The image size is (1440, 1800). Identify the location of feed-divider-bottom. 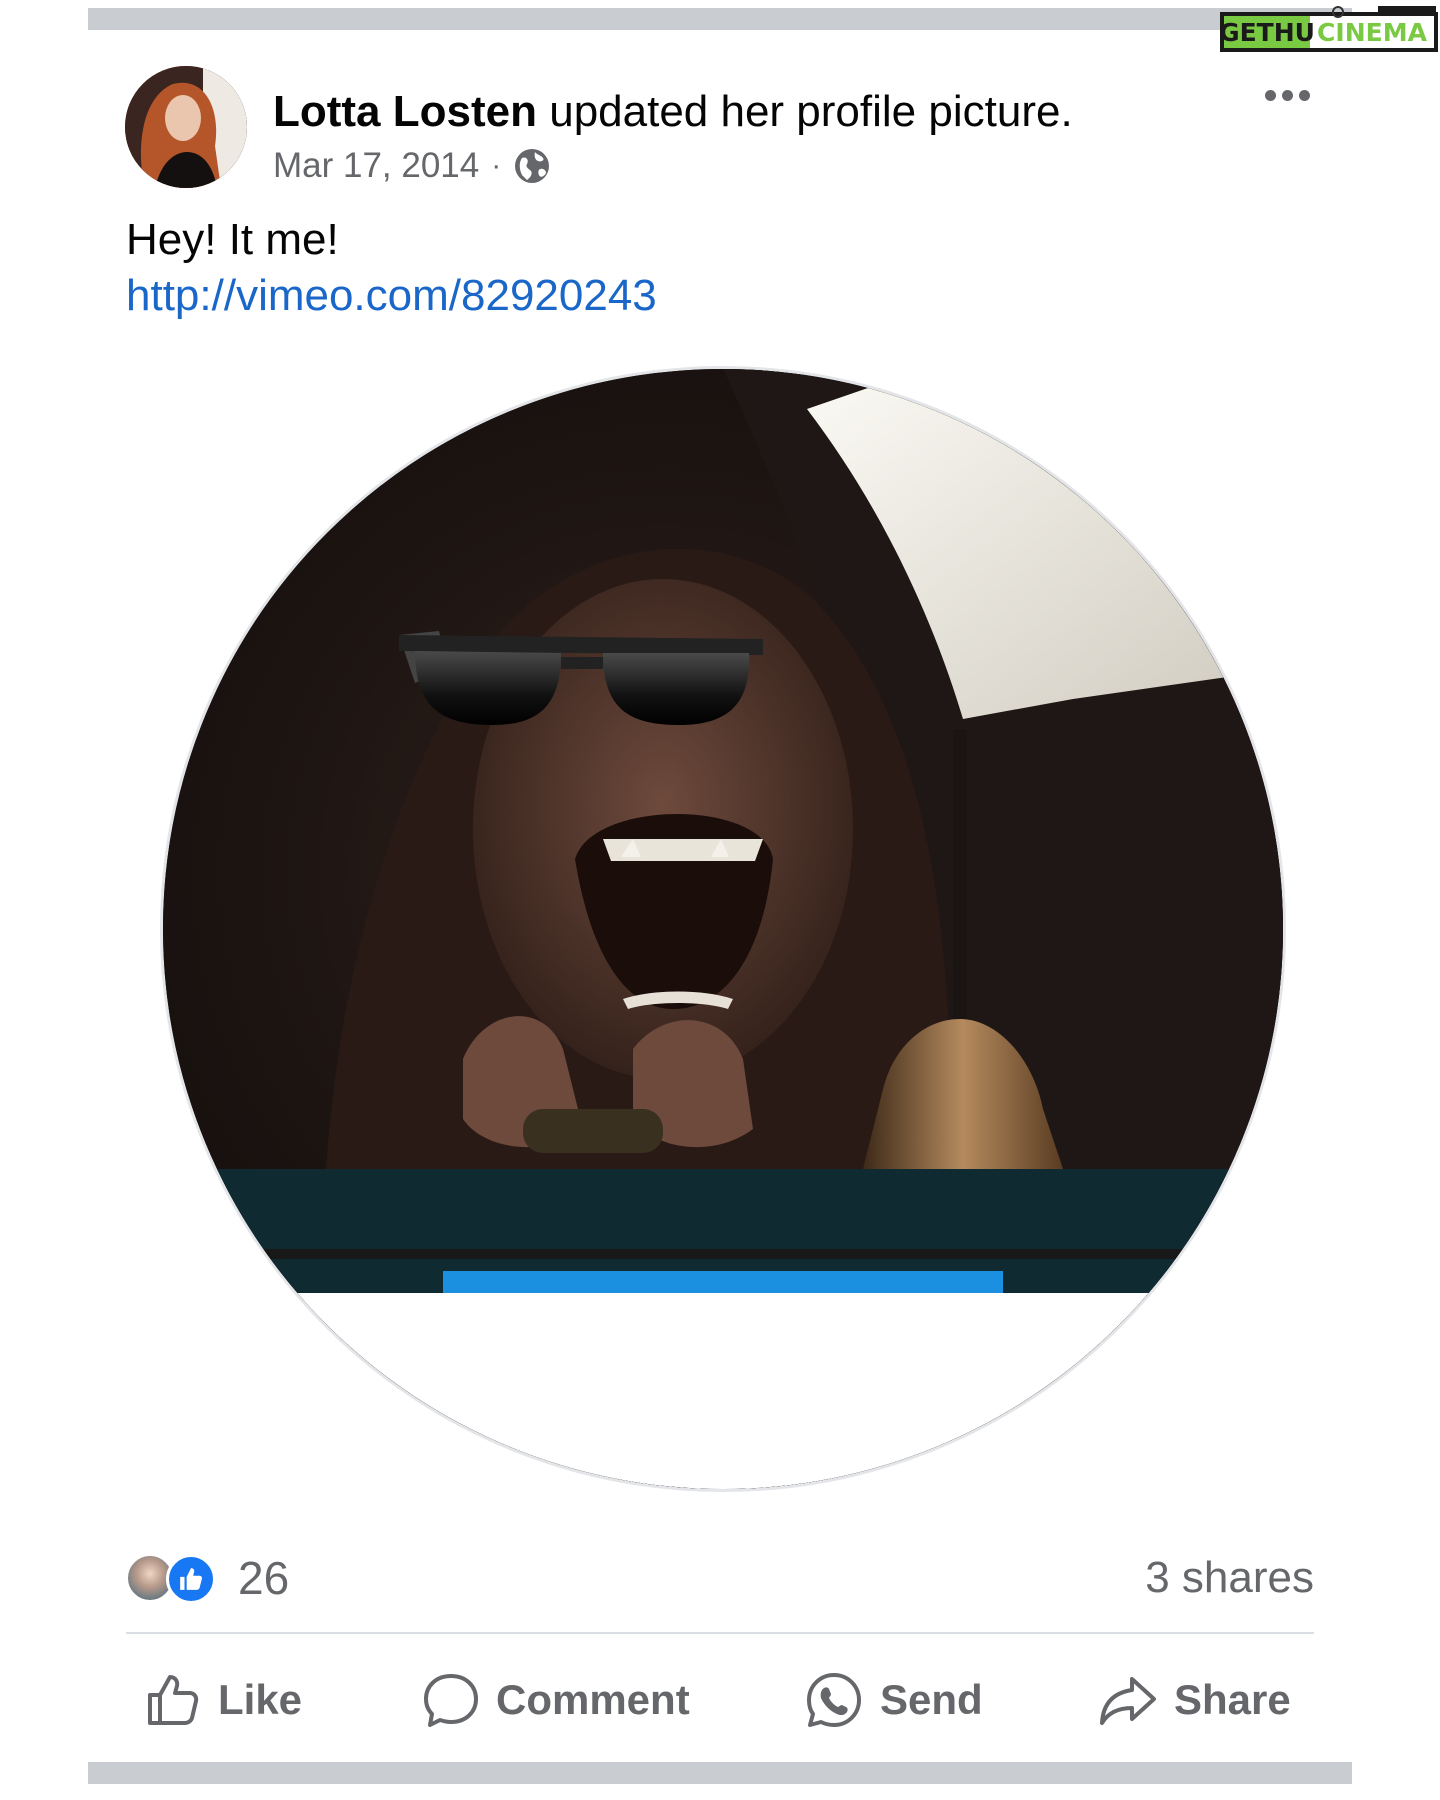
(720, 1773).